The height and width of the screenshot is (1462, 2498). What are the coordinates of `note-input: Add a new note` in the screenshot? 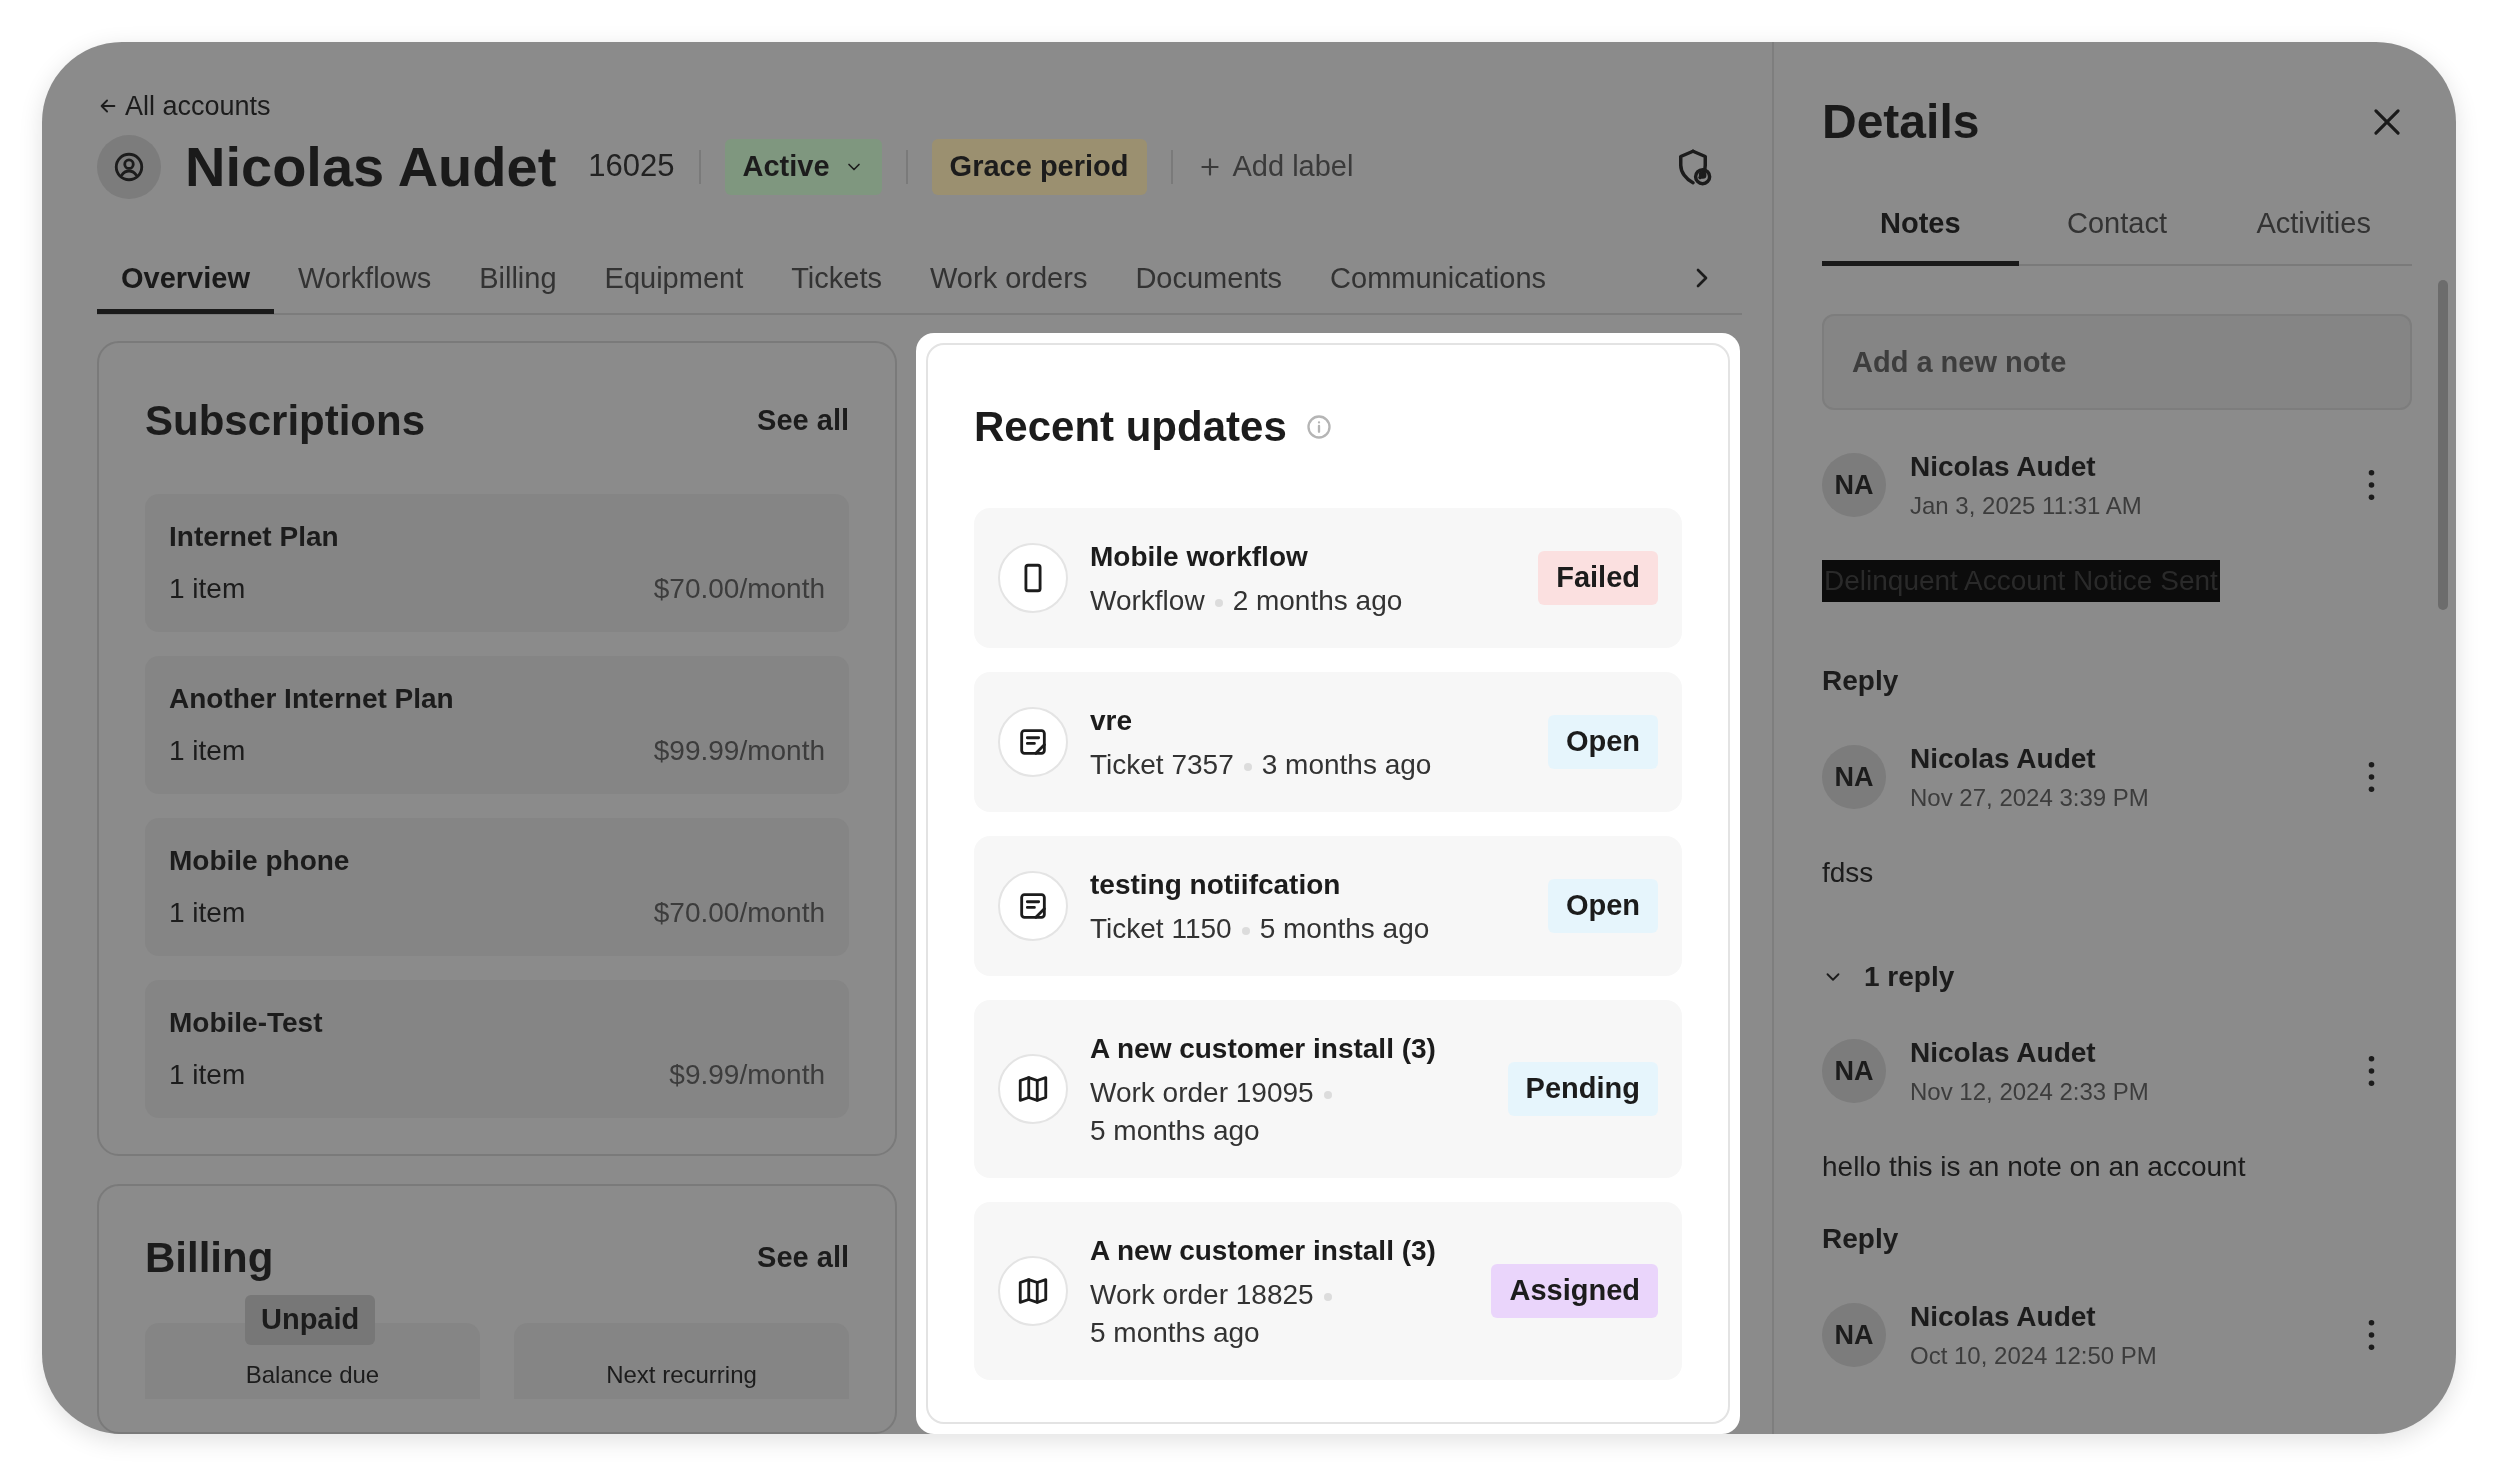 It's located at (2117, 362).